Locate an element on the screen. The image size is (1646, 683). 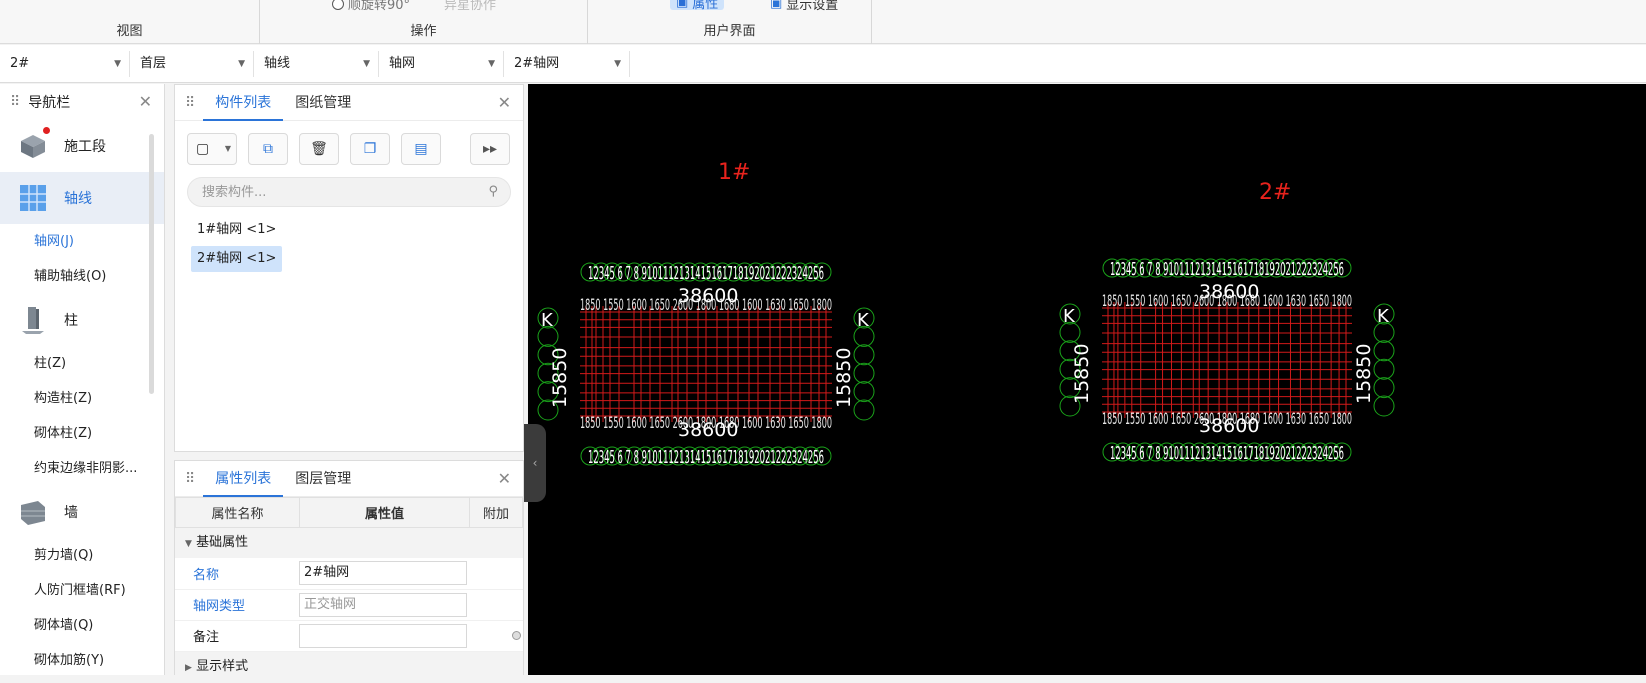
tab-component-list: 构件列表 is located at coordinates (243, 103).